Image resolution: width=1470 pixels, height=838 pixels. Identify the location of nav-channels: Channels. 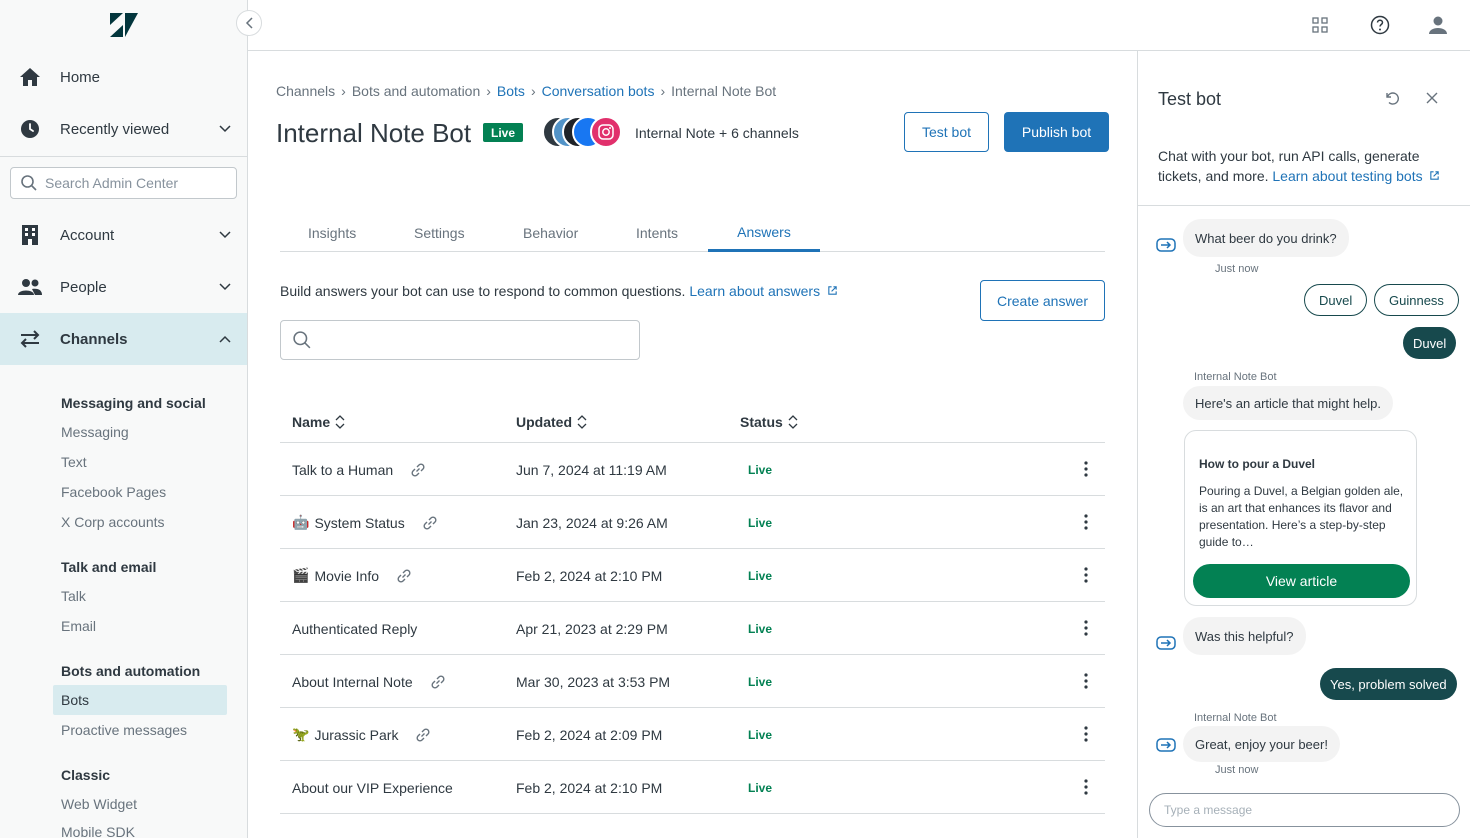
(123, 339).